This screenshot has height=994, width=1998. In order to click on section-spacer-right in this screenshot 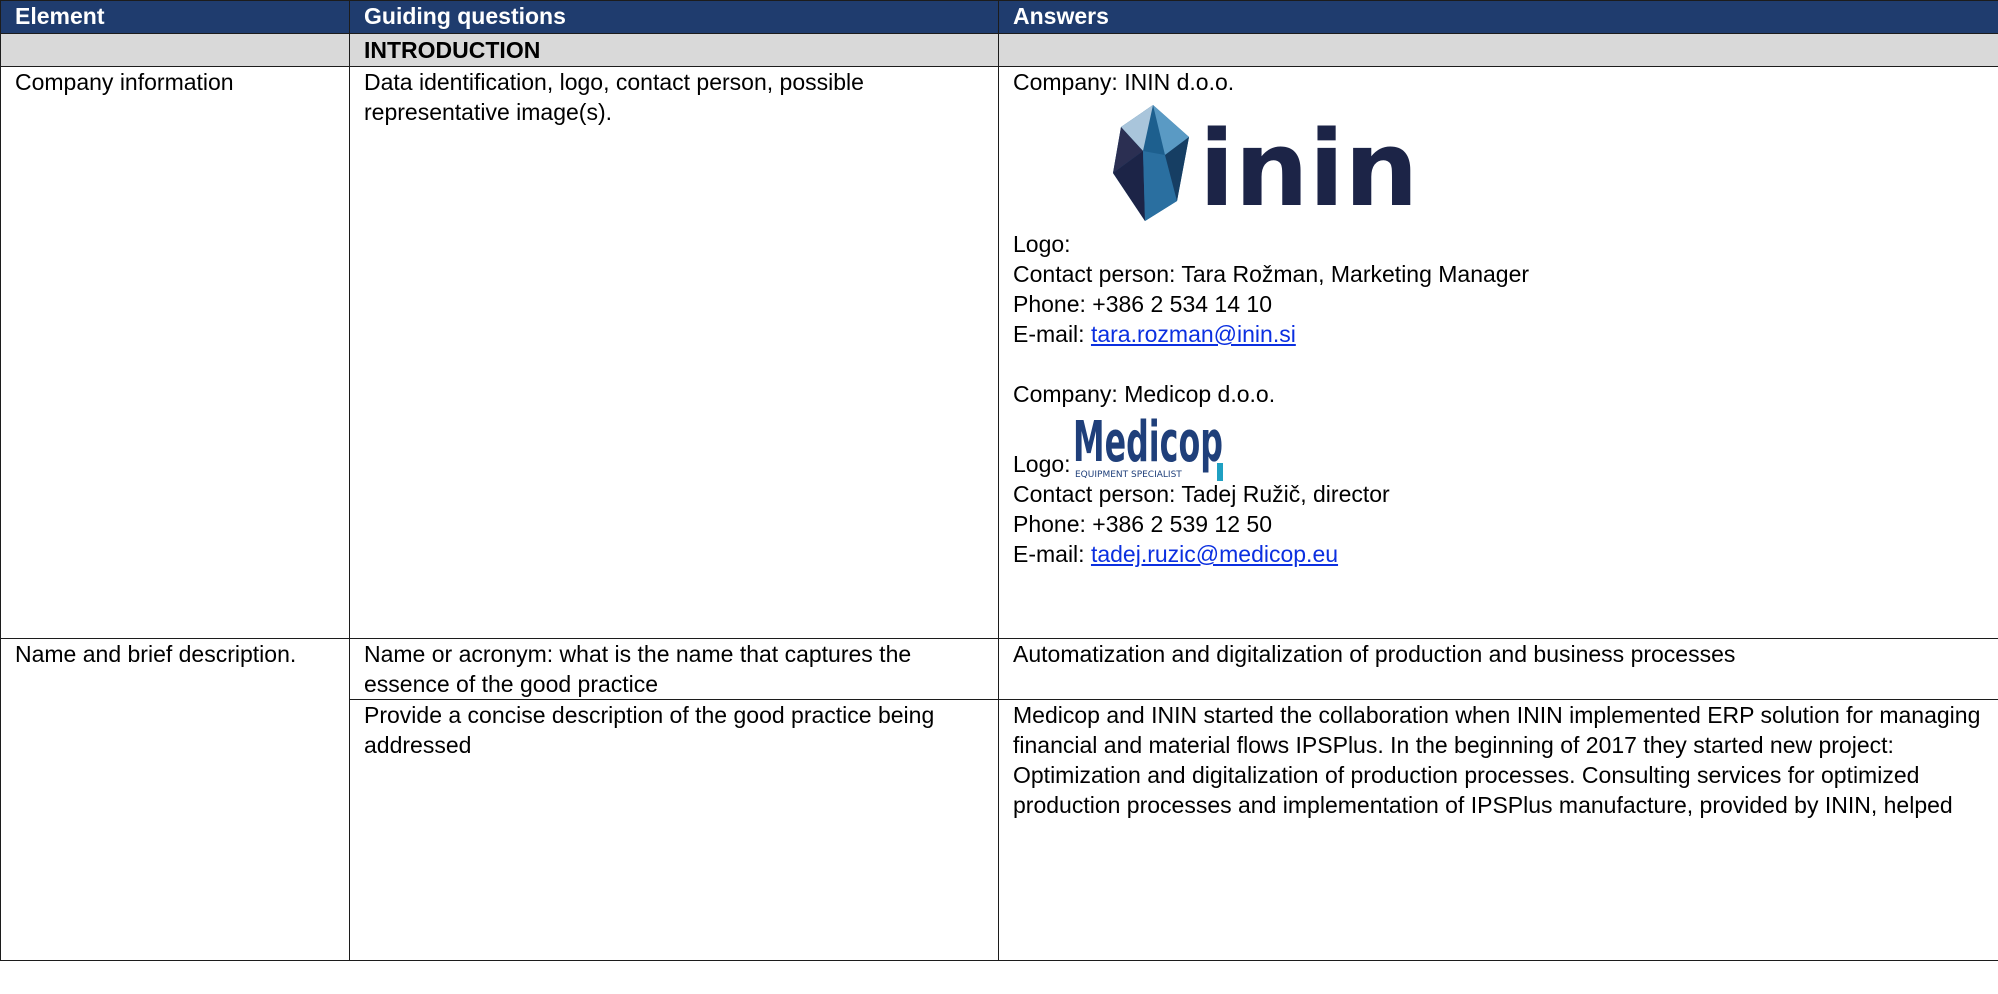, I will do `click(1498, 50)`.